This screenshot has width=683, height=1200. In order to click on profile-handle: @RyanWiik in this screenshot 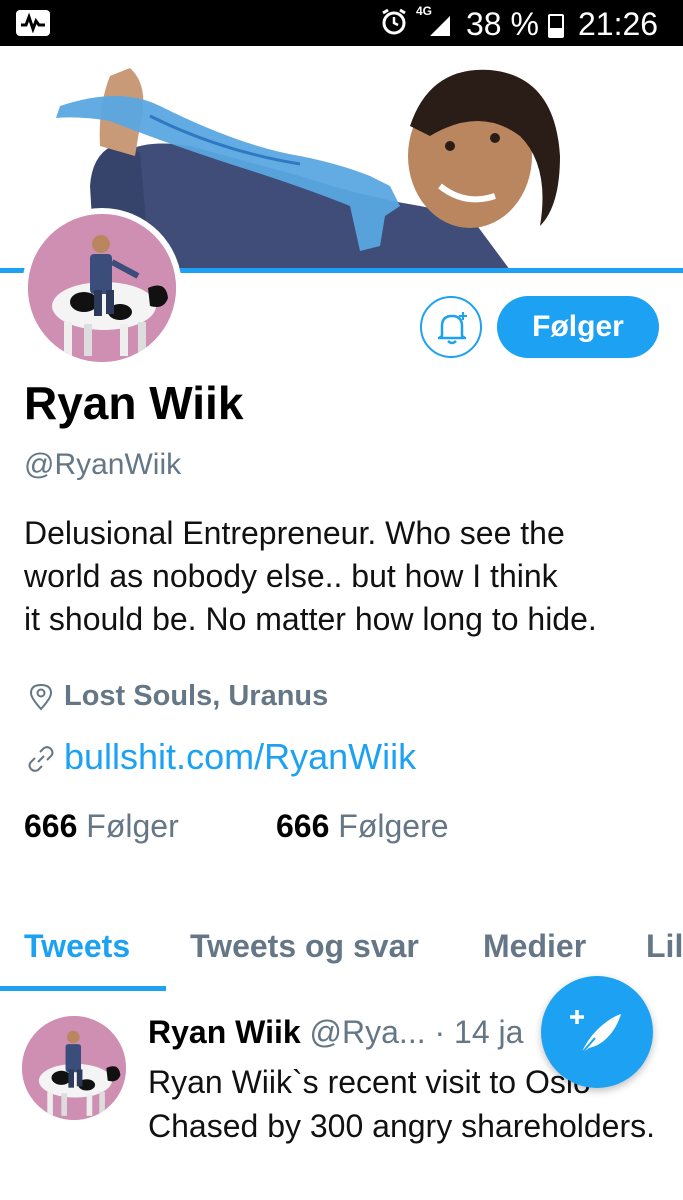, I will do `click(103, 464)`.